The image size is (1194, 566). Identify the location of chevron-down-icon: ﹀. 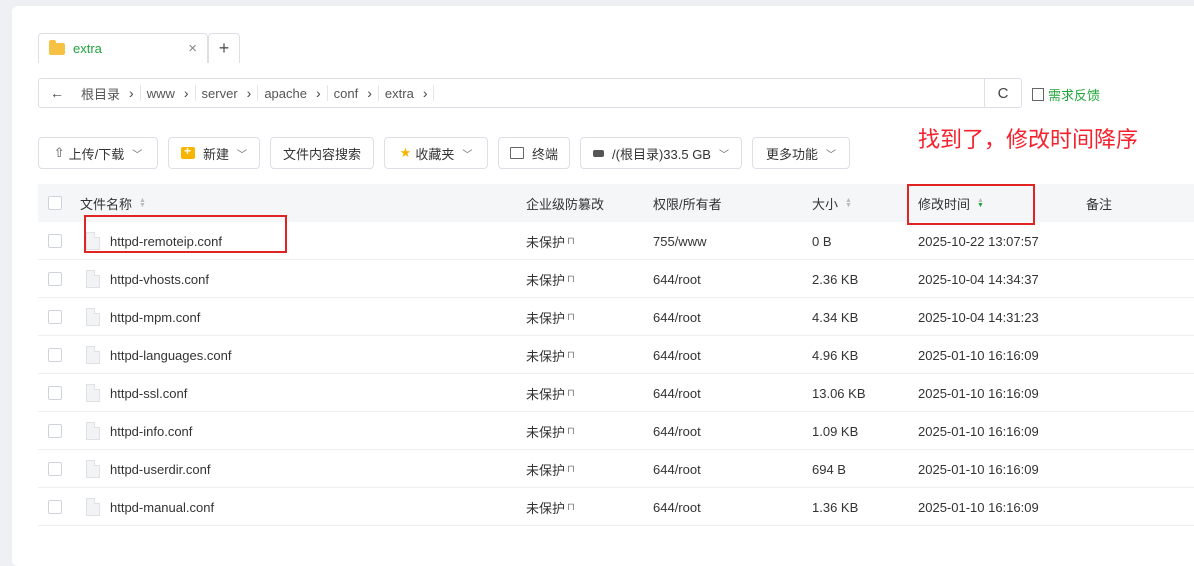
(831, 155).